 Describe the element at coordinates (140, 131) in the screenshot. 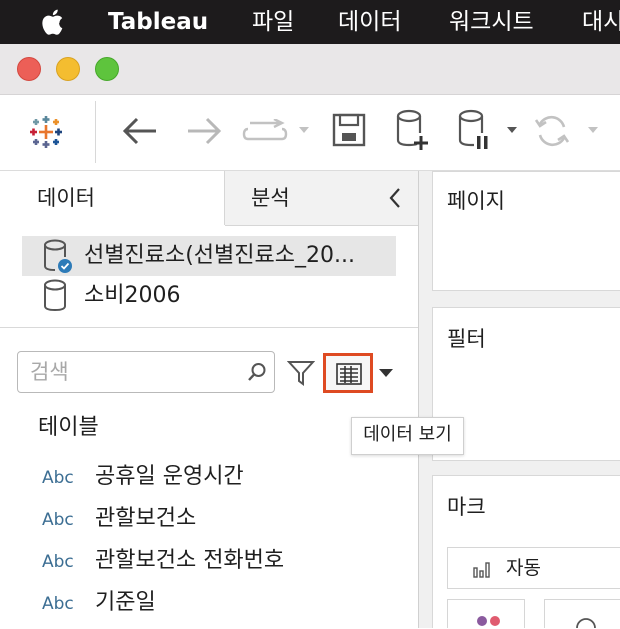

I see `back-arrow-icon` at that location.